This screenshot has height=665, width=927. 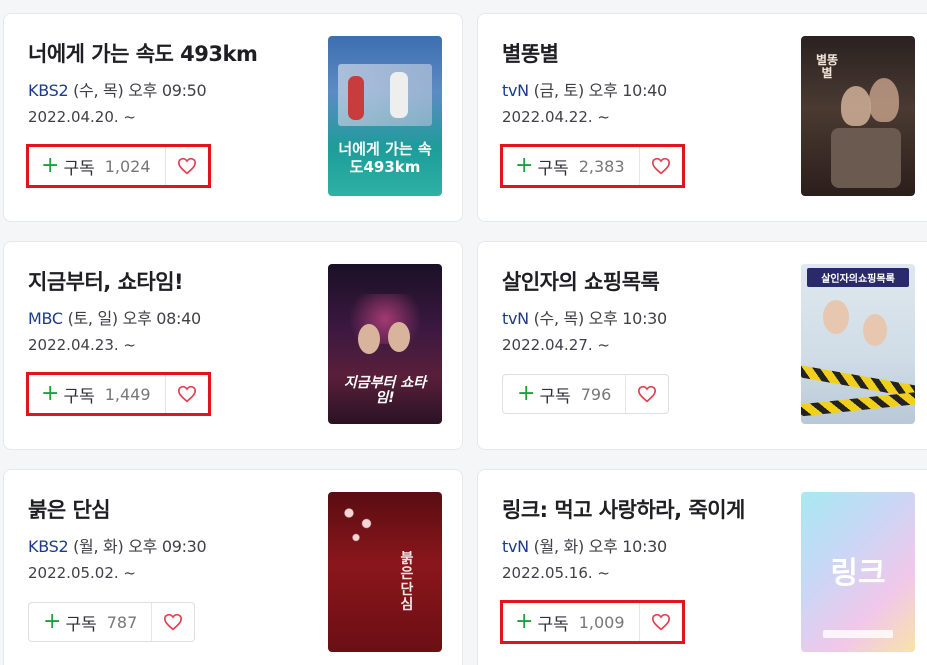 I want to click on subscribe-button: + 구독 1,024, so click(x=97, y=166).